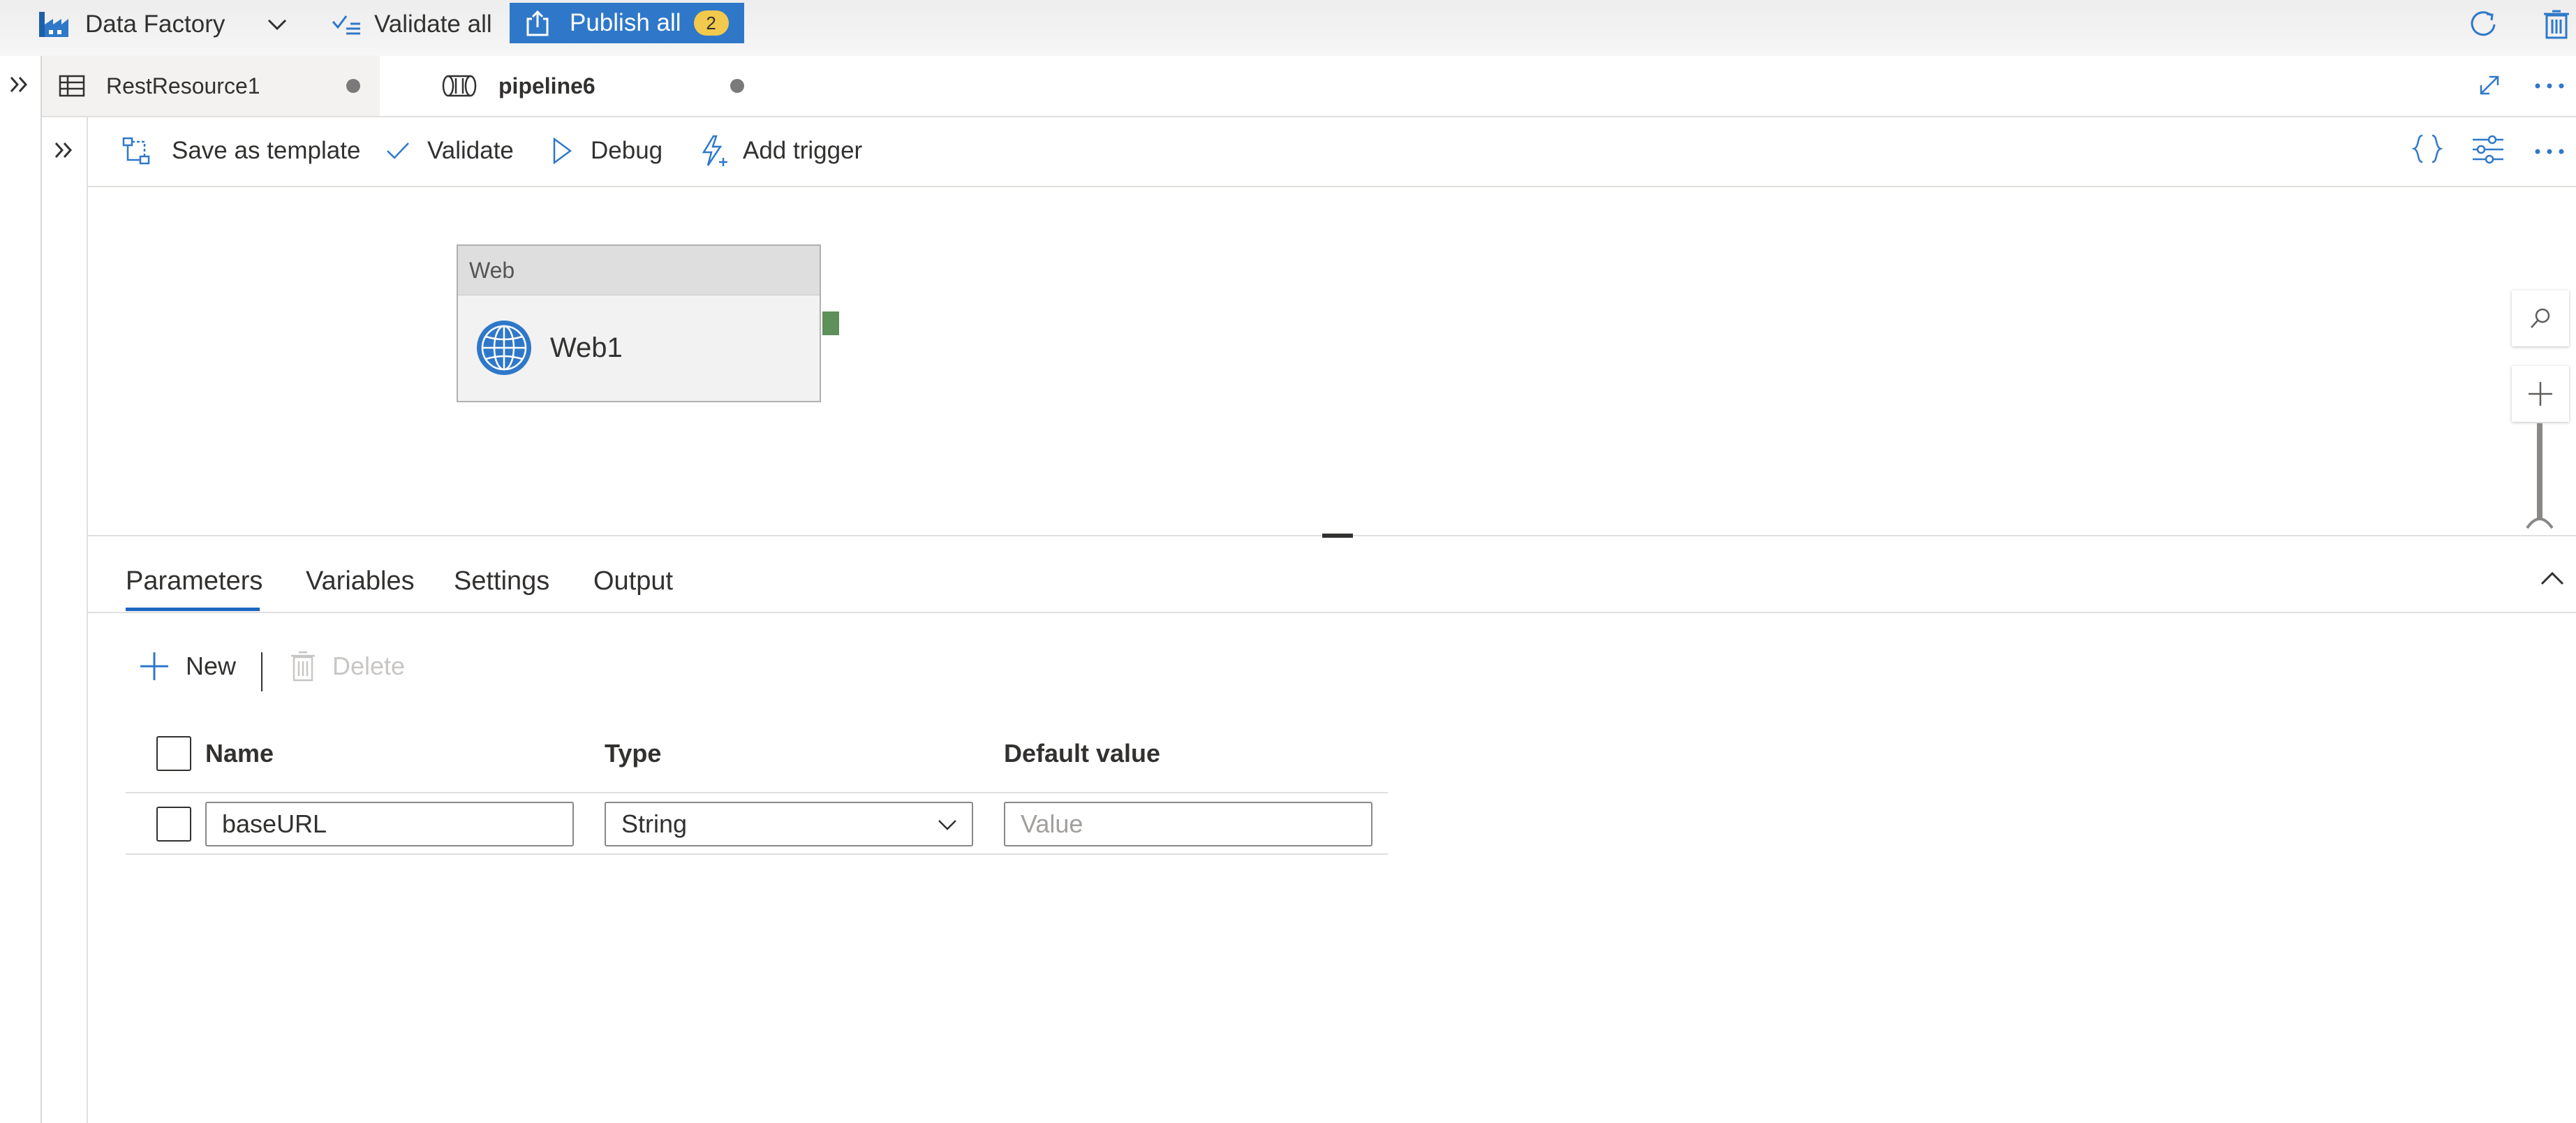 This screenshot has width=2576, height=1123. I want to click on activities-panel-collapsed, so click(65, 620).